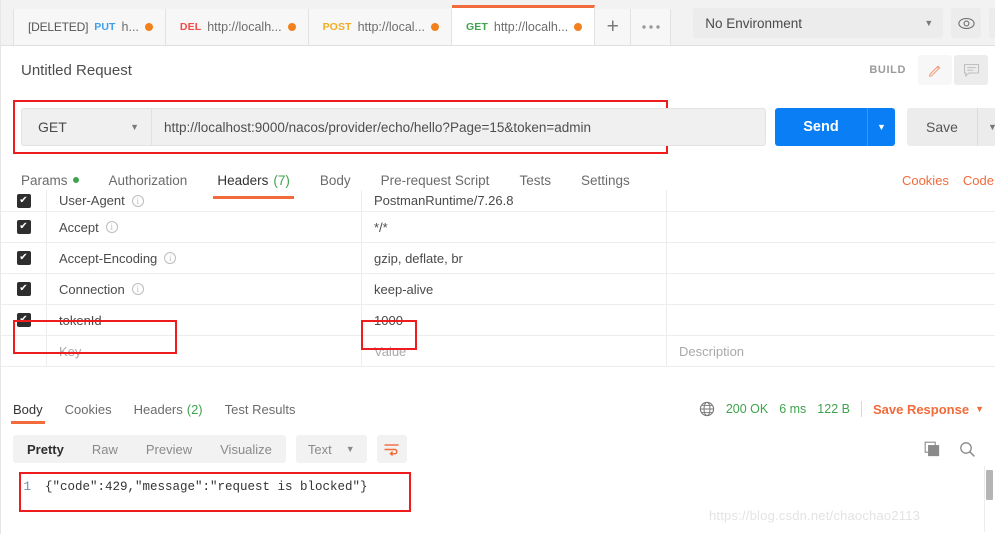 This screenshot has height=534, width=995. Describe the element at coordinates (514, 320) in the screenshot. I see `header-row-4-value-cell: 1000` at that location.